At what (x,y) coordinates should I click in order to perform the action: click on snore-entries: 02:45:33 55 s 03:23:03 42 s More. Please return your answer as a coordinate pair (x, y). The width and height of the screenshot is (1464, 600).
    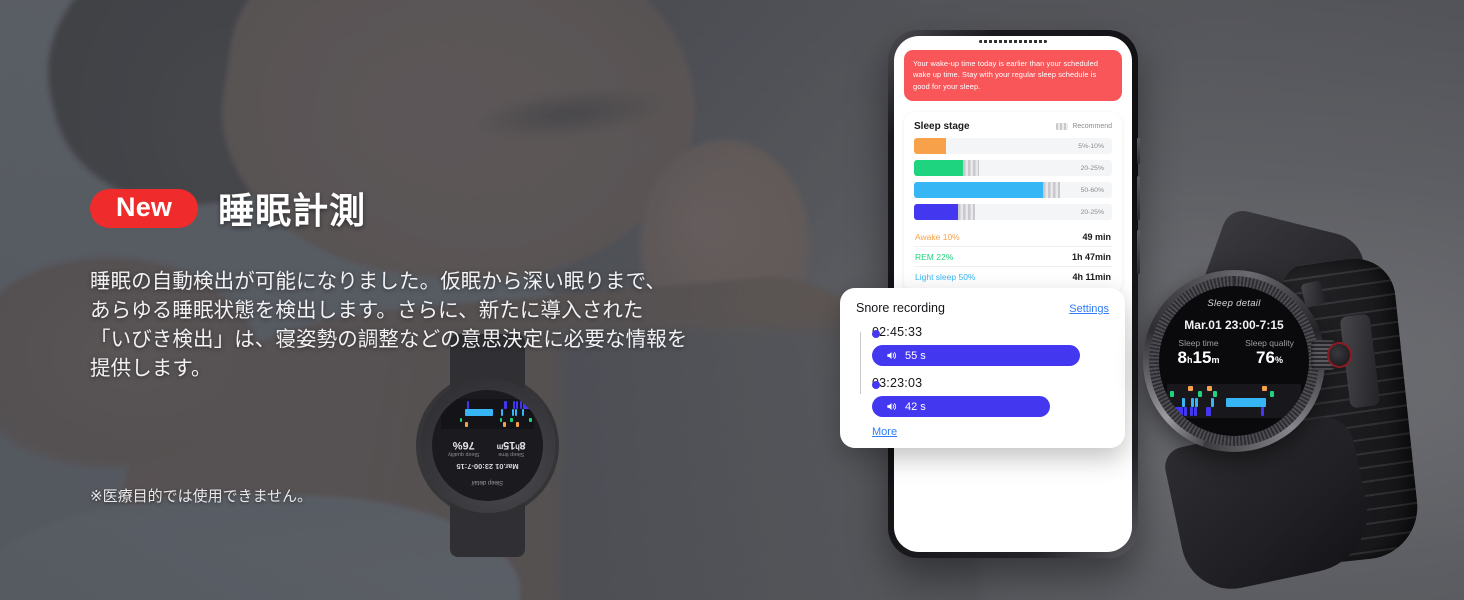
    Looking at the image, I should click on (982, 381).